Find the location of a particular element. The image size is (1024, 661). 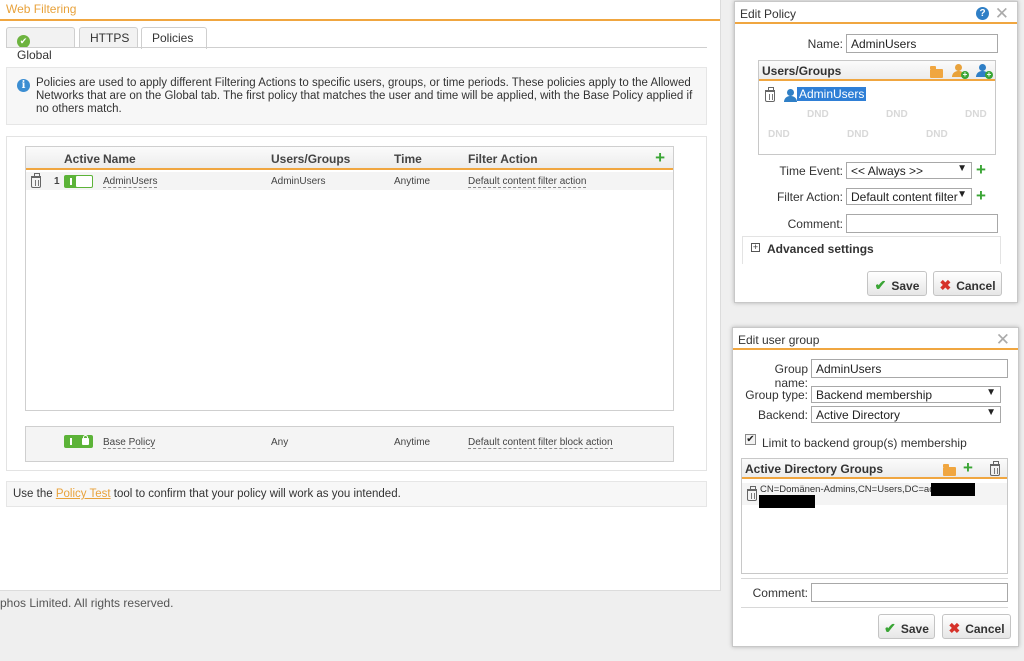

row-index: 1 is located at coordinates (57, 181).